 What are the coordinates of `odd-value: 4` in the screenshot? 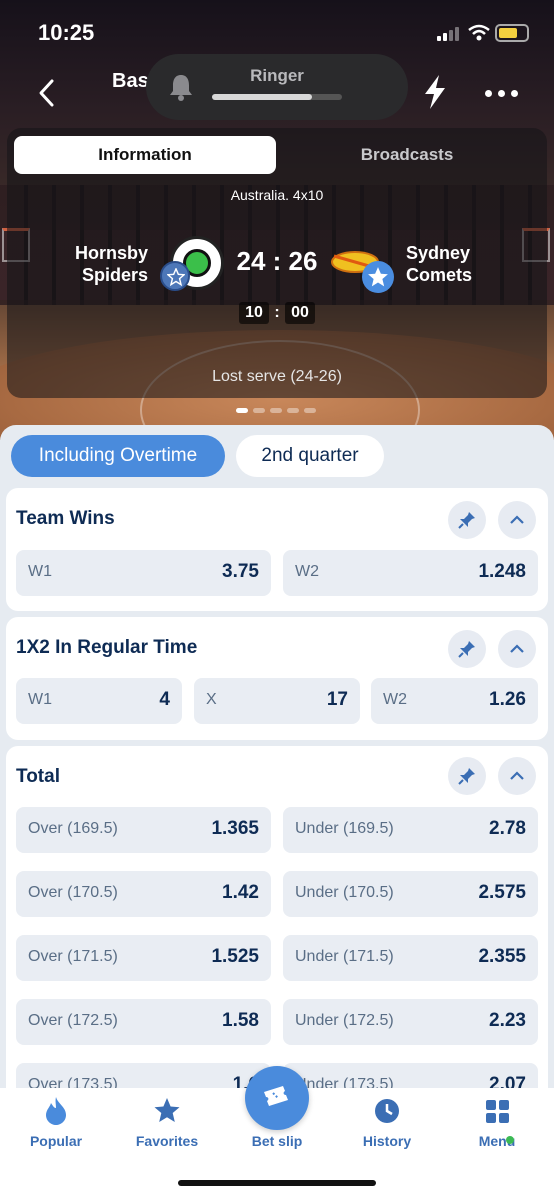 It's located at (164, 699).